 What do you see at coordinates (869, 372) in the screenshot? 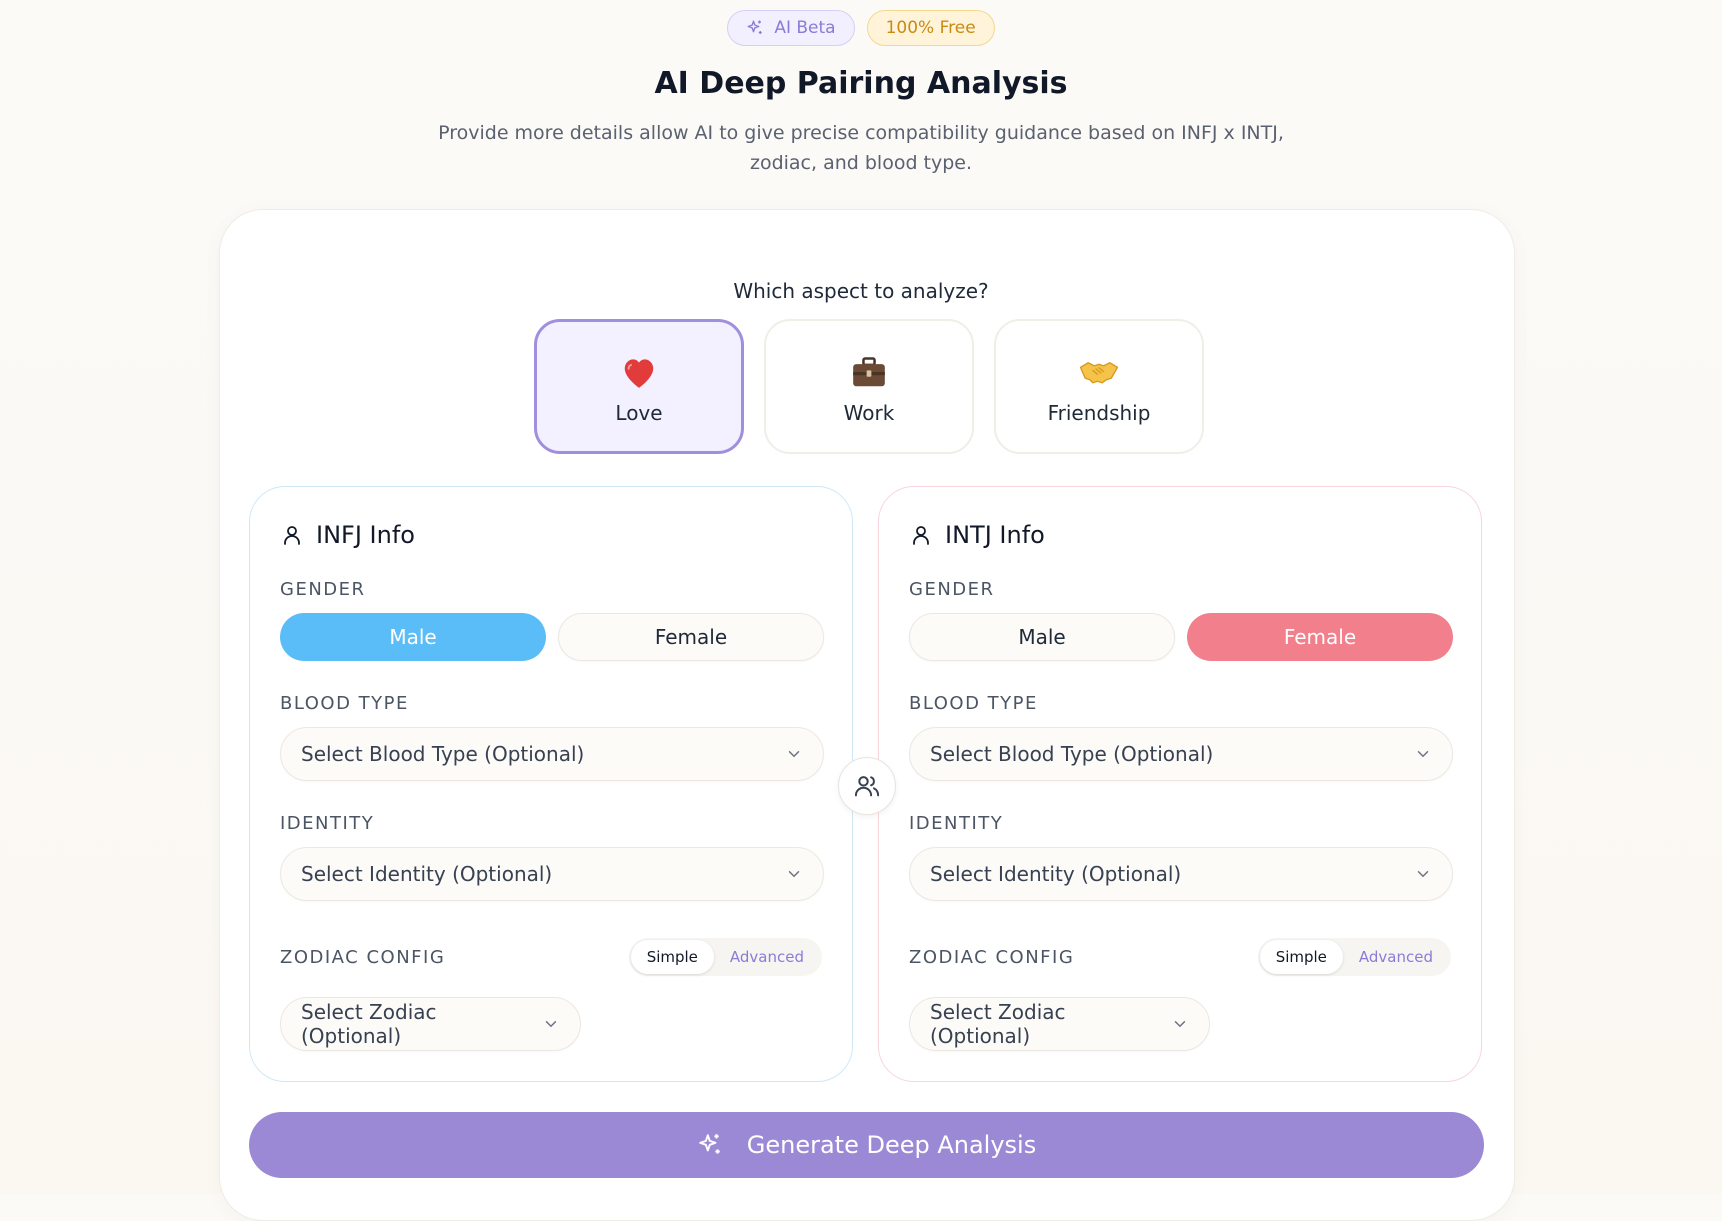
I see `briefcase-icon` at bounding box center [869, 372].